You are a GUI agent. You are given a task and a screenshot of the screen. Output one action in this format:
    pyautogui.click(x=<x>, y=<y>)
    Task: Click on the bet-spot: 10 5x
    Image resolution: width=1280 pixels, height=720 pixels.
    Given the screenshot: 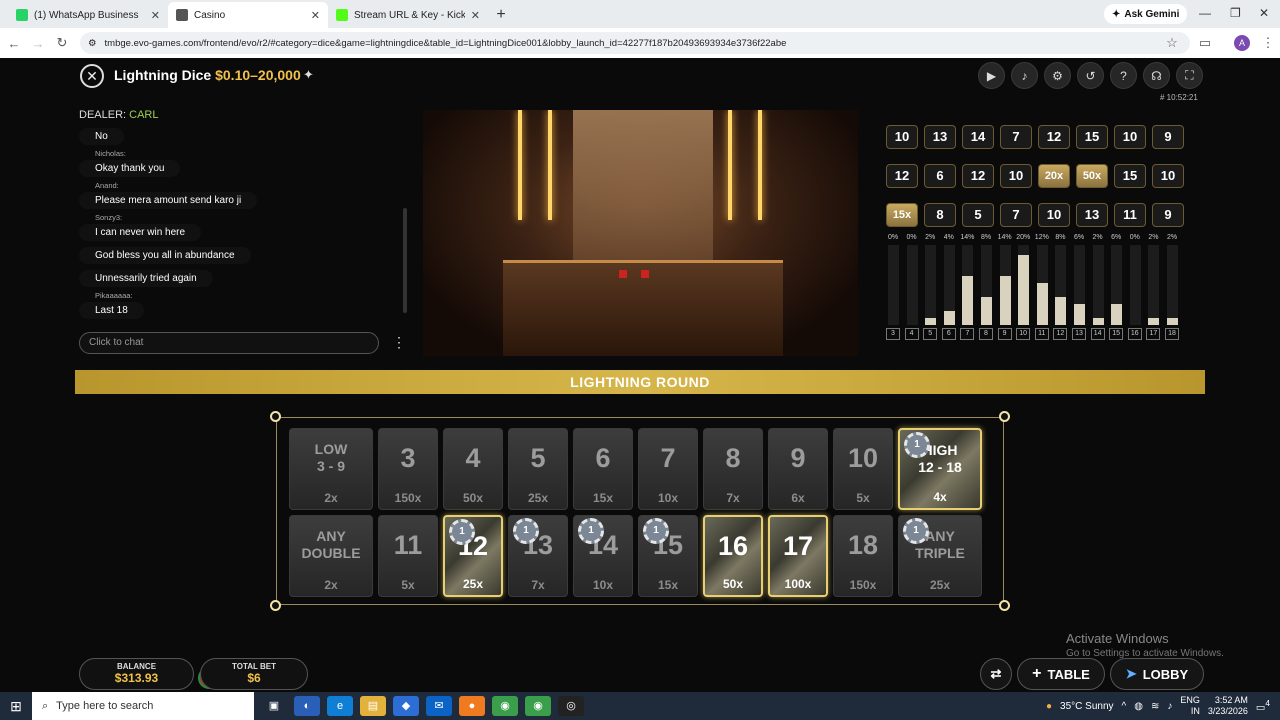 What is the action you would take?
    pyautogui.click(x=863, y=469)
    